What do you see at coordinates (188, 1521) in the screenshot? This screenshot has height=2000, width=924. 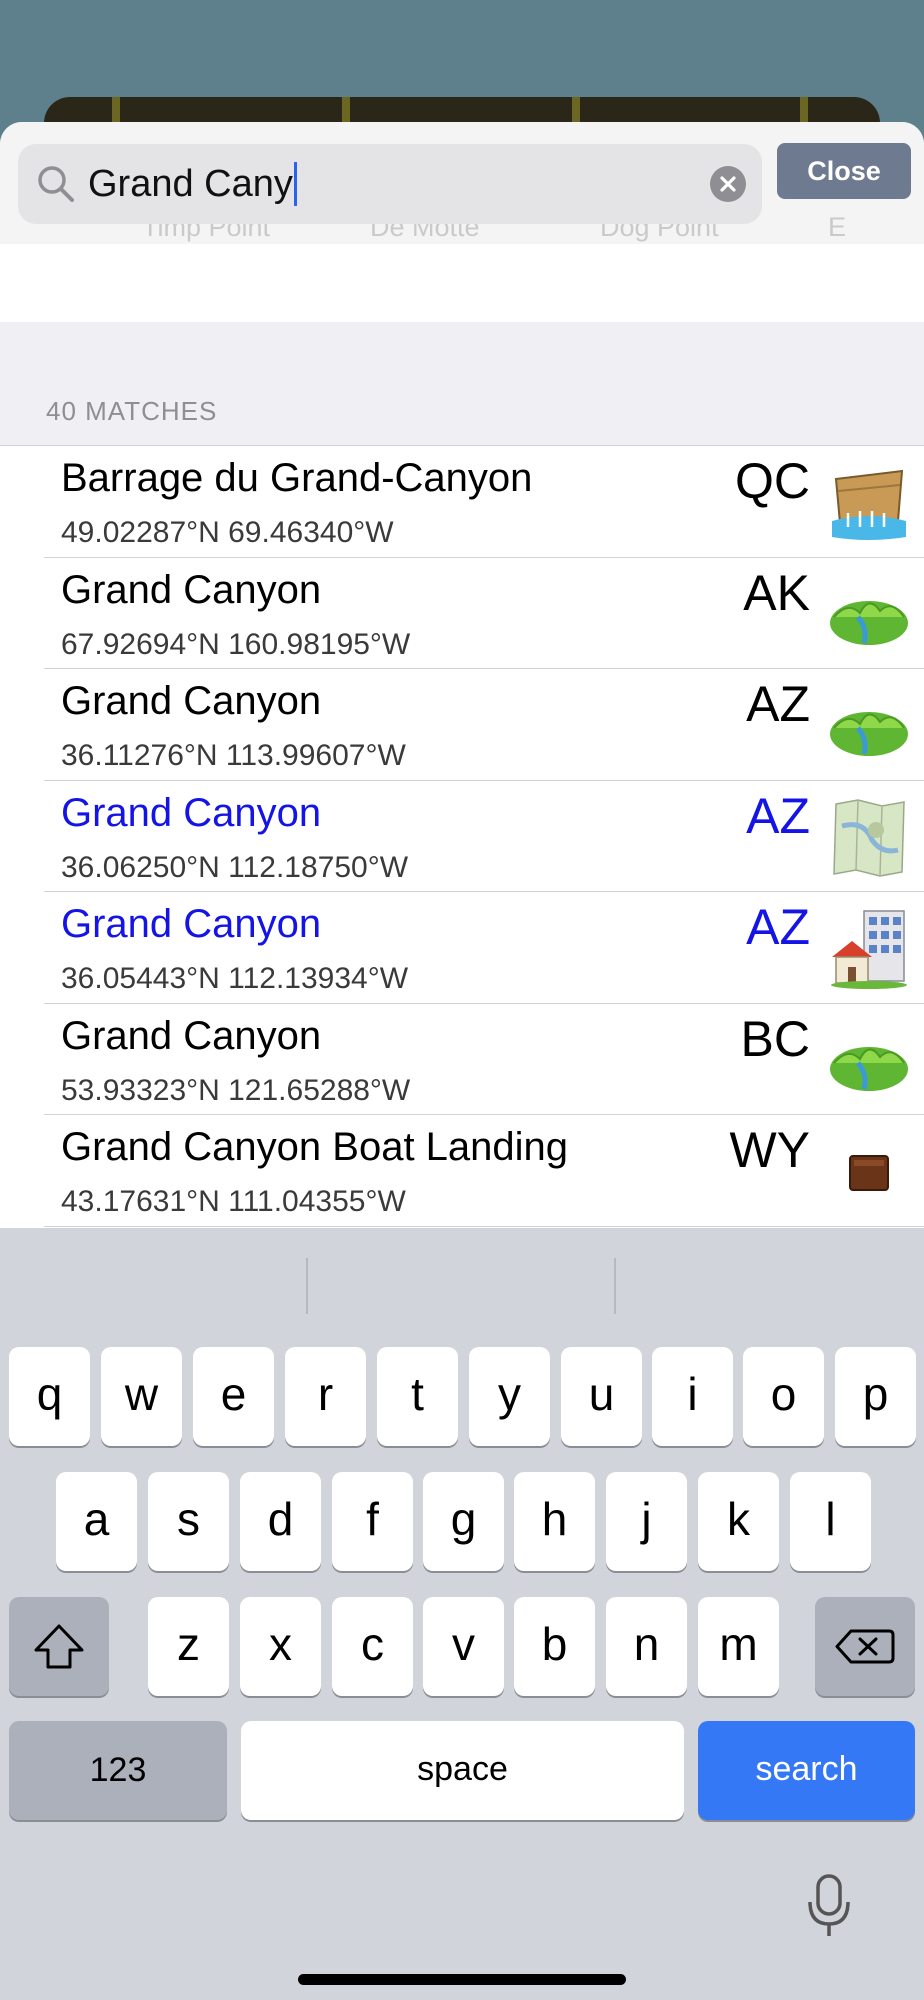 I see `key-s: s` at bounding box center [188, 1521].